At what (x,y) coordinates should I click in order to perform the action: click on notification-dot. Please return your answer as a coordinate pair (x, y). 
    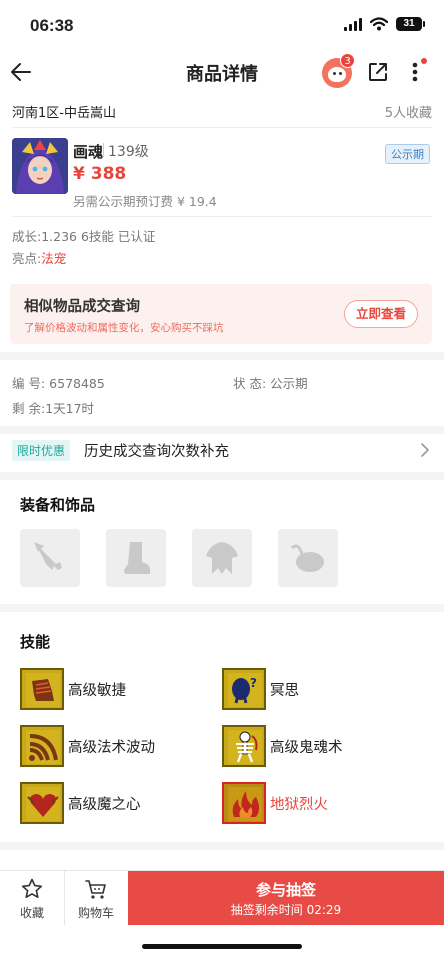
    Looking at the image, I should click on (424, 61).